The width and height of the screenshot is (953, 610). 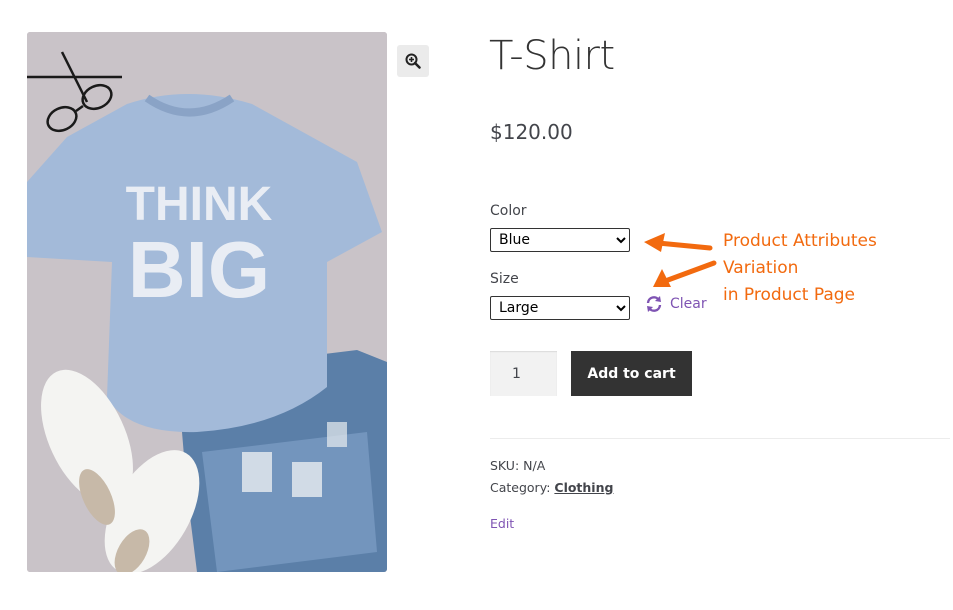 What do you see at coordinates (520, 487) in the screenshot?
I see `category-label: Category:` at bounding box center [520, 487].